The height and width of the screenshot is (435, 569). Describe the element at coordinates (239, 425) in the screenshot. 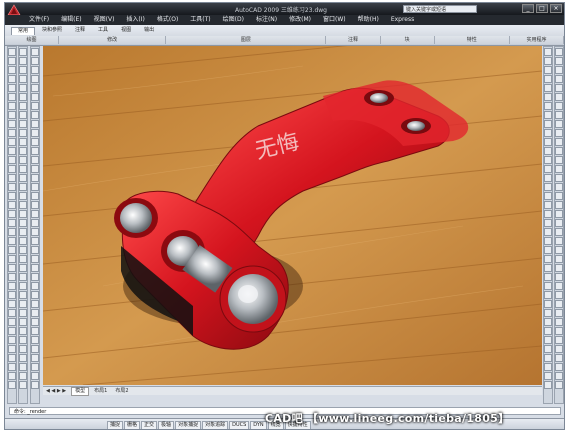

I see `ducs-toggle: DUCS` at that location.